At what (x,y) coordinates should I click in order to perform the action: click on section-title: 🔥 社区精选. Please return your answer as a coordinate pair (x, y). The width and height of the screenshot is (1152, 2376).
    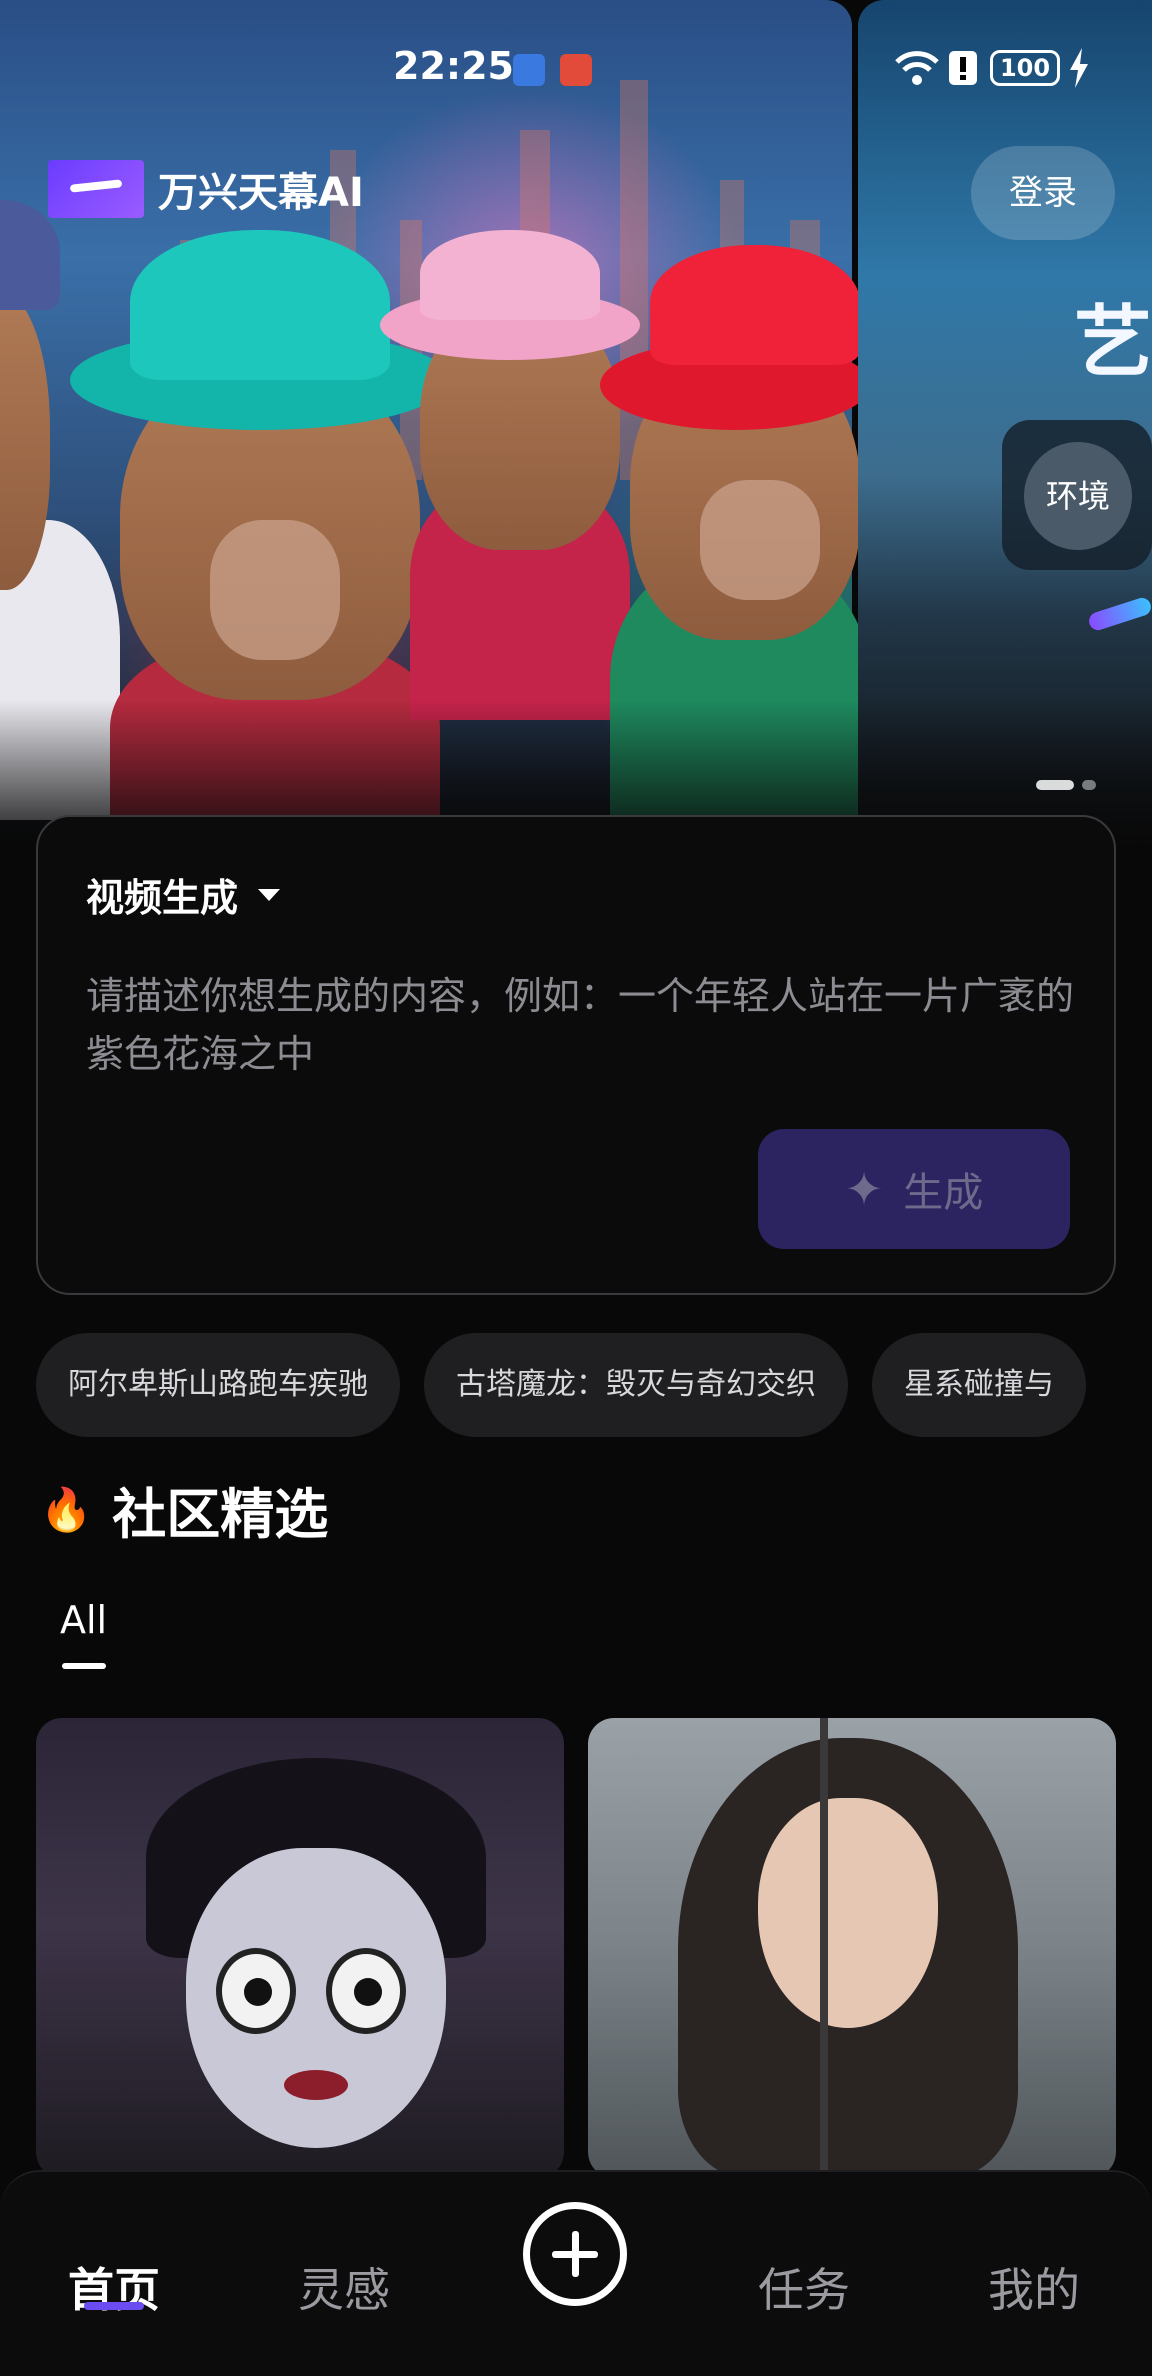
    Looking at the image, I should click on (184, 1509).